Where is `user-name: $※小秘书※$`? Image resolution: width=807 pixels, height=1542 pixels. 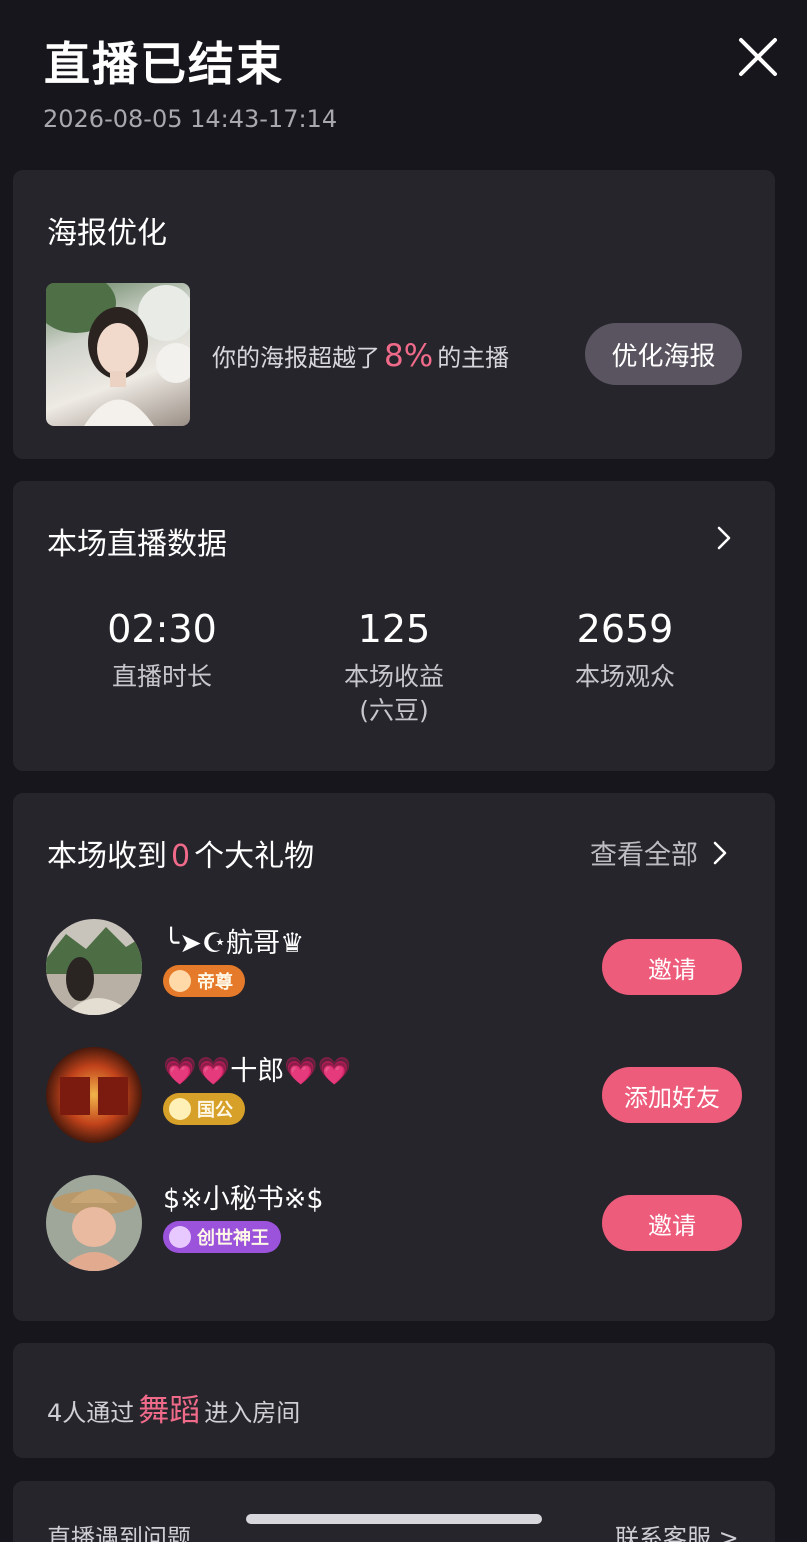
user-name: $※小秘书※$ is located at coordinates (243, 1199).